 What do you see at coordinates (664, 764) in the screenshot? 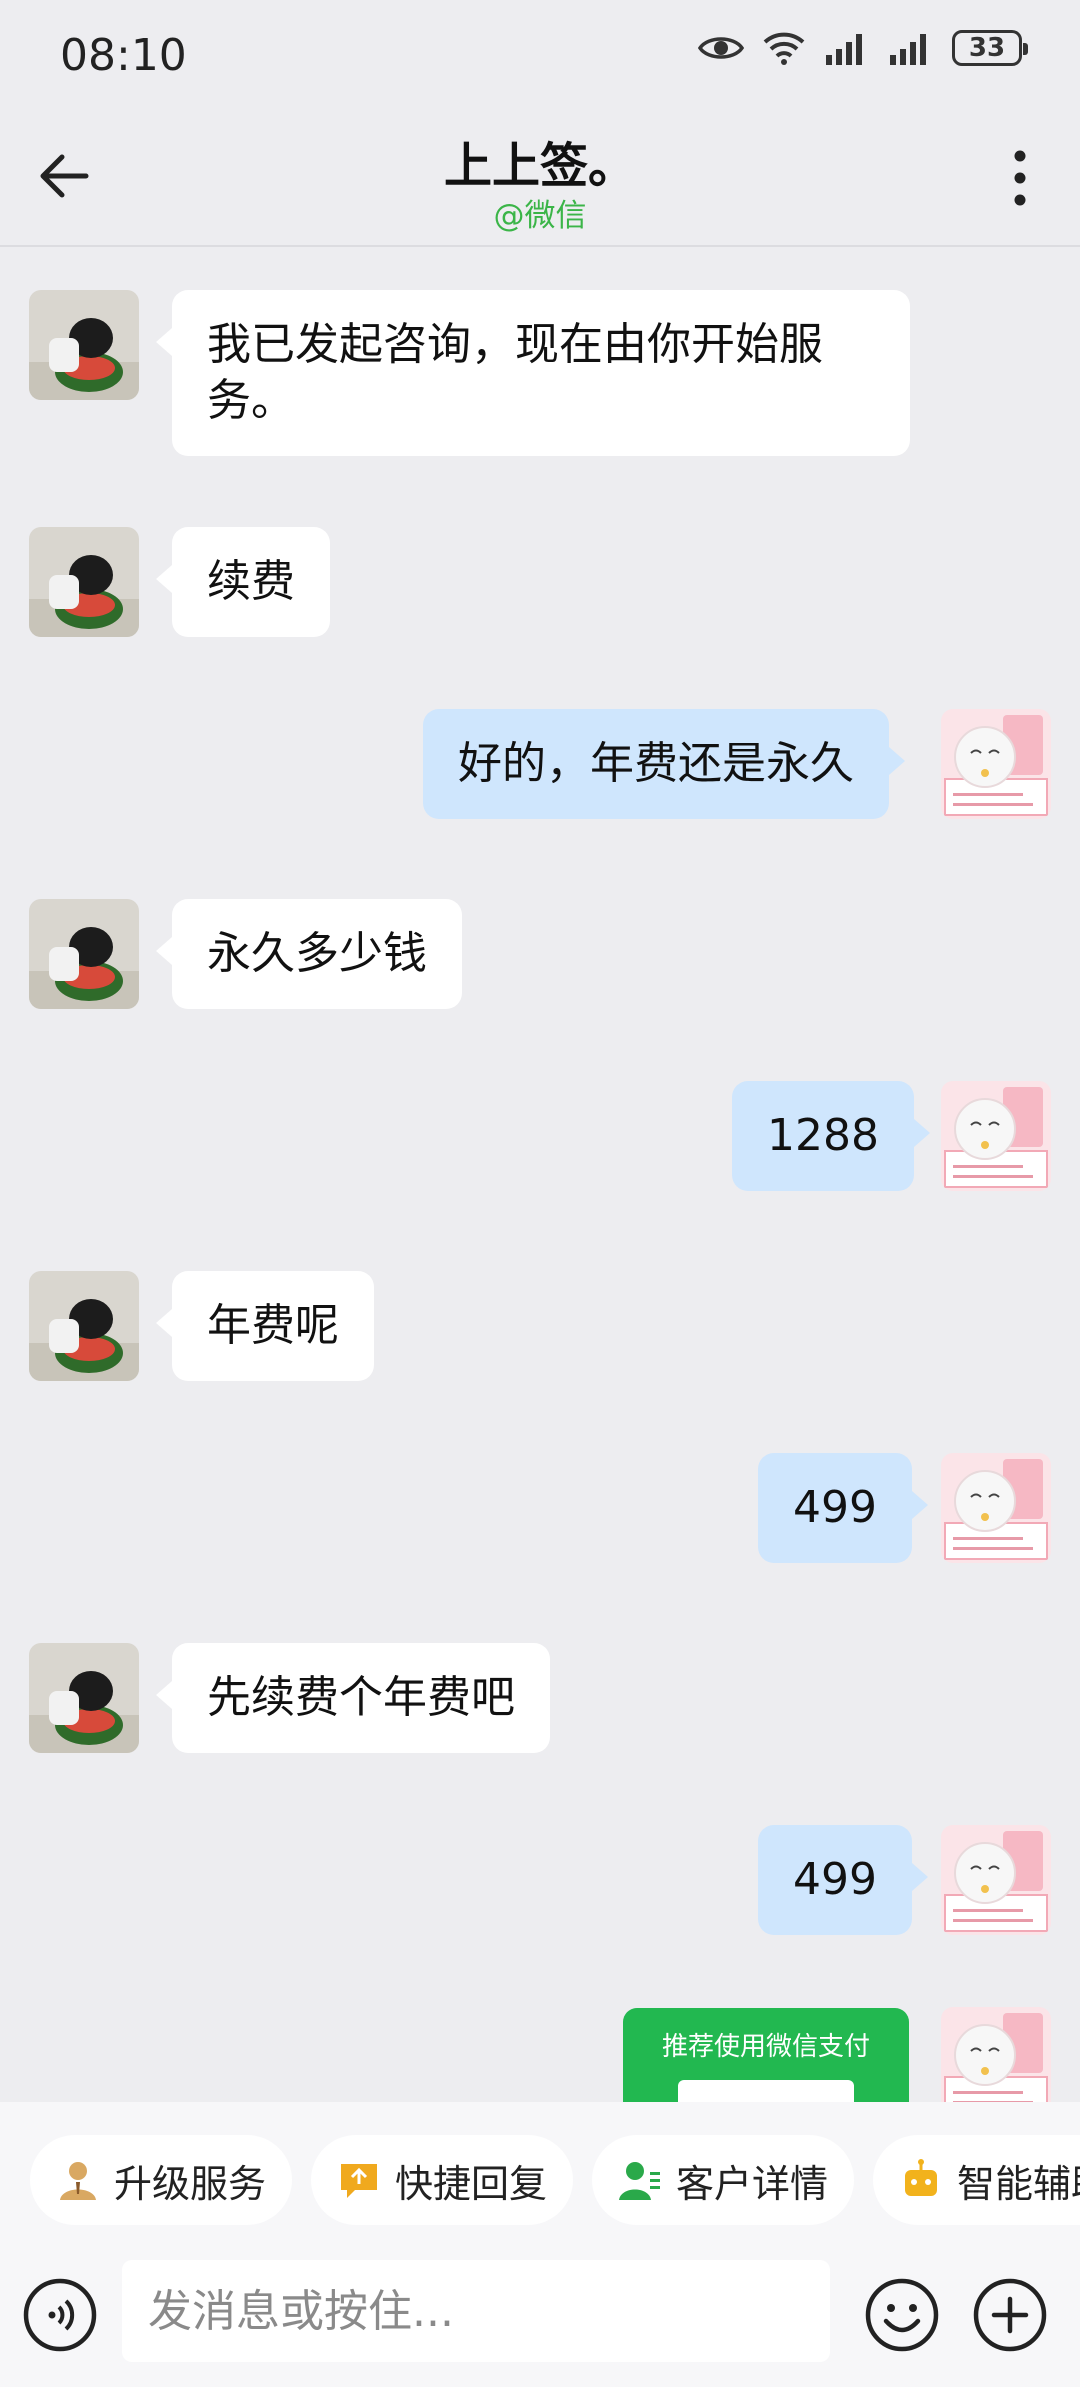
I see `message-bubble-outgoing: 好的，年费还是永久` at bounding box center [664, 764].